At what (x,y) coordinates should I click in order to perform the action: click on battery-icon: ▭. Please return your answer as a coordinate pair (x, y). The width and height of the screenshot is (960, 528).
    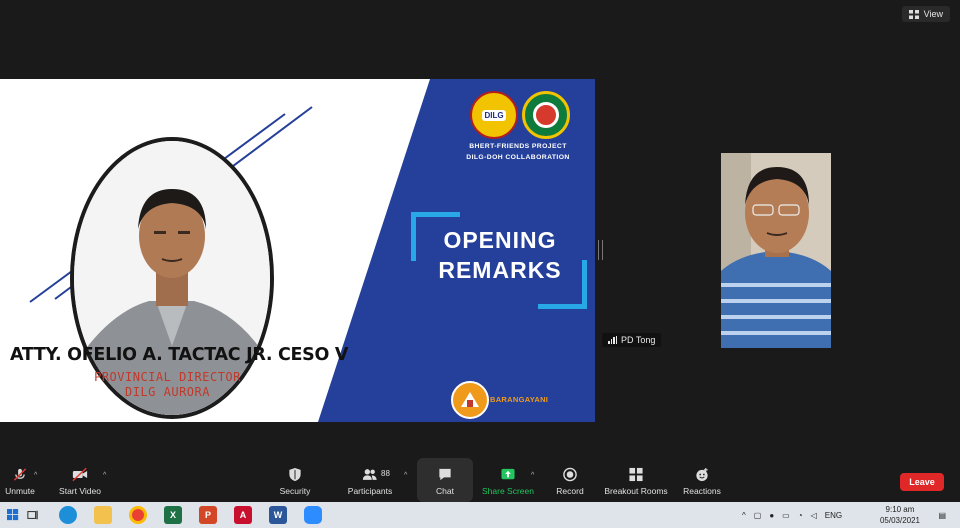
    Looking at the image, I should click on (786, 515).